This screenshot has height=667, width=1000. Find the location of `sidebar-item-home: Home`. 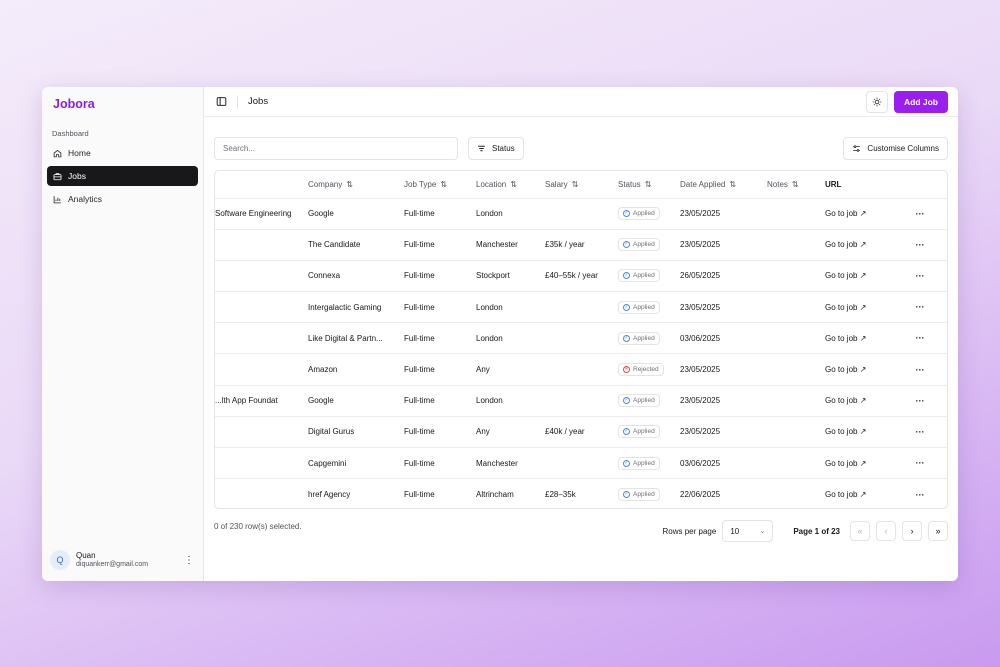

sidebar-item-home: Home is located at coordinates (122, 153).